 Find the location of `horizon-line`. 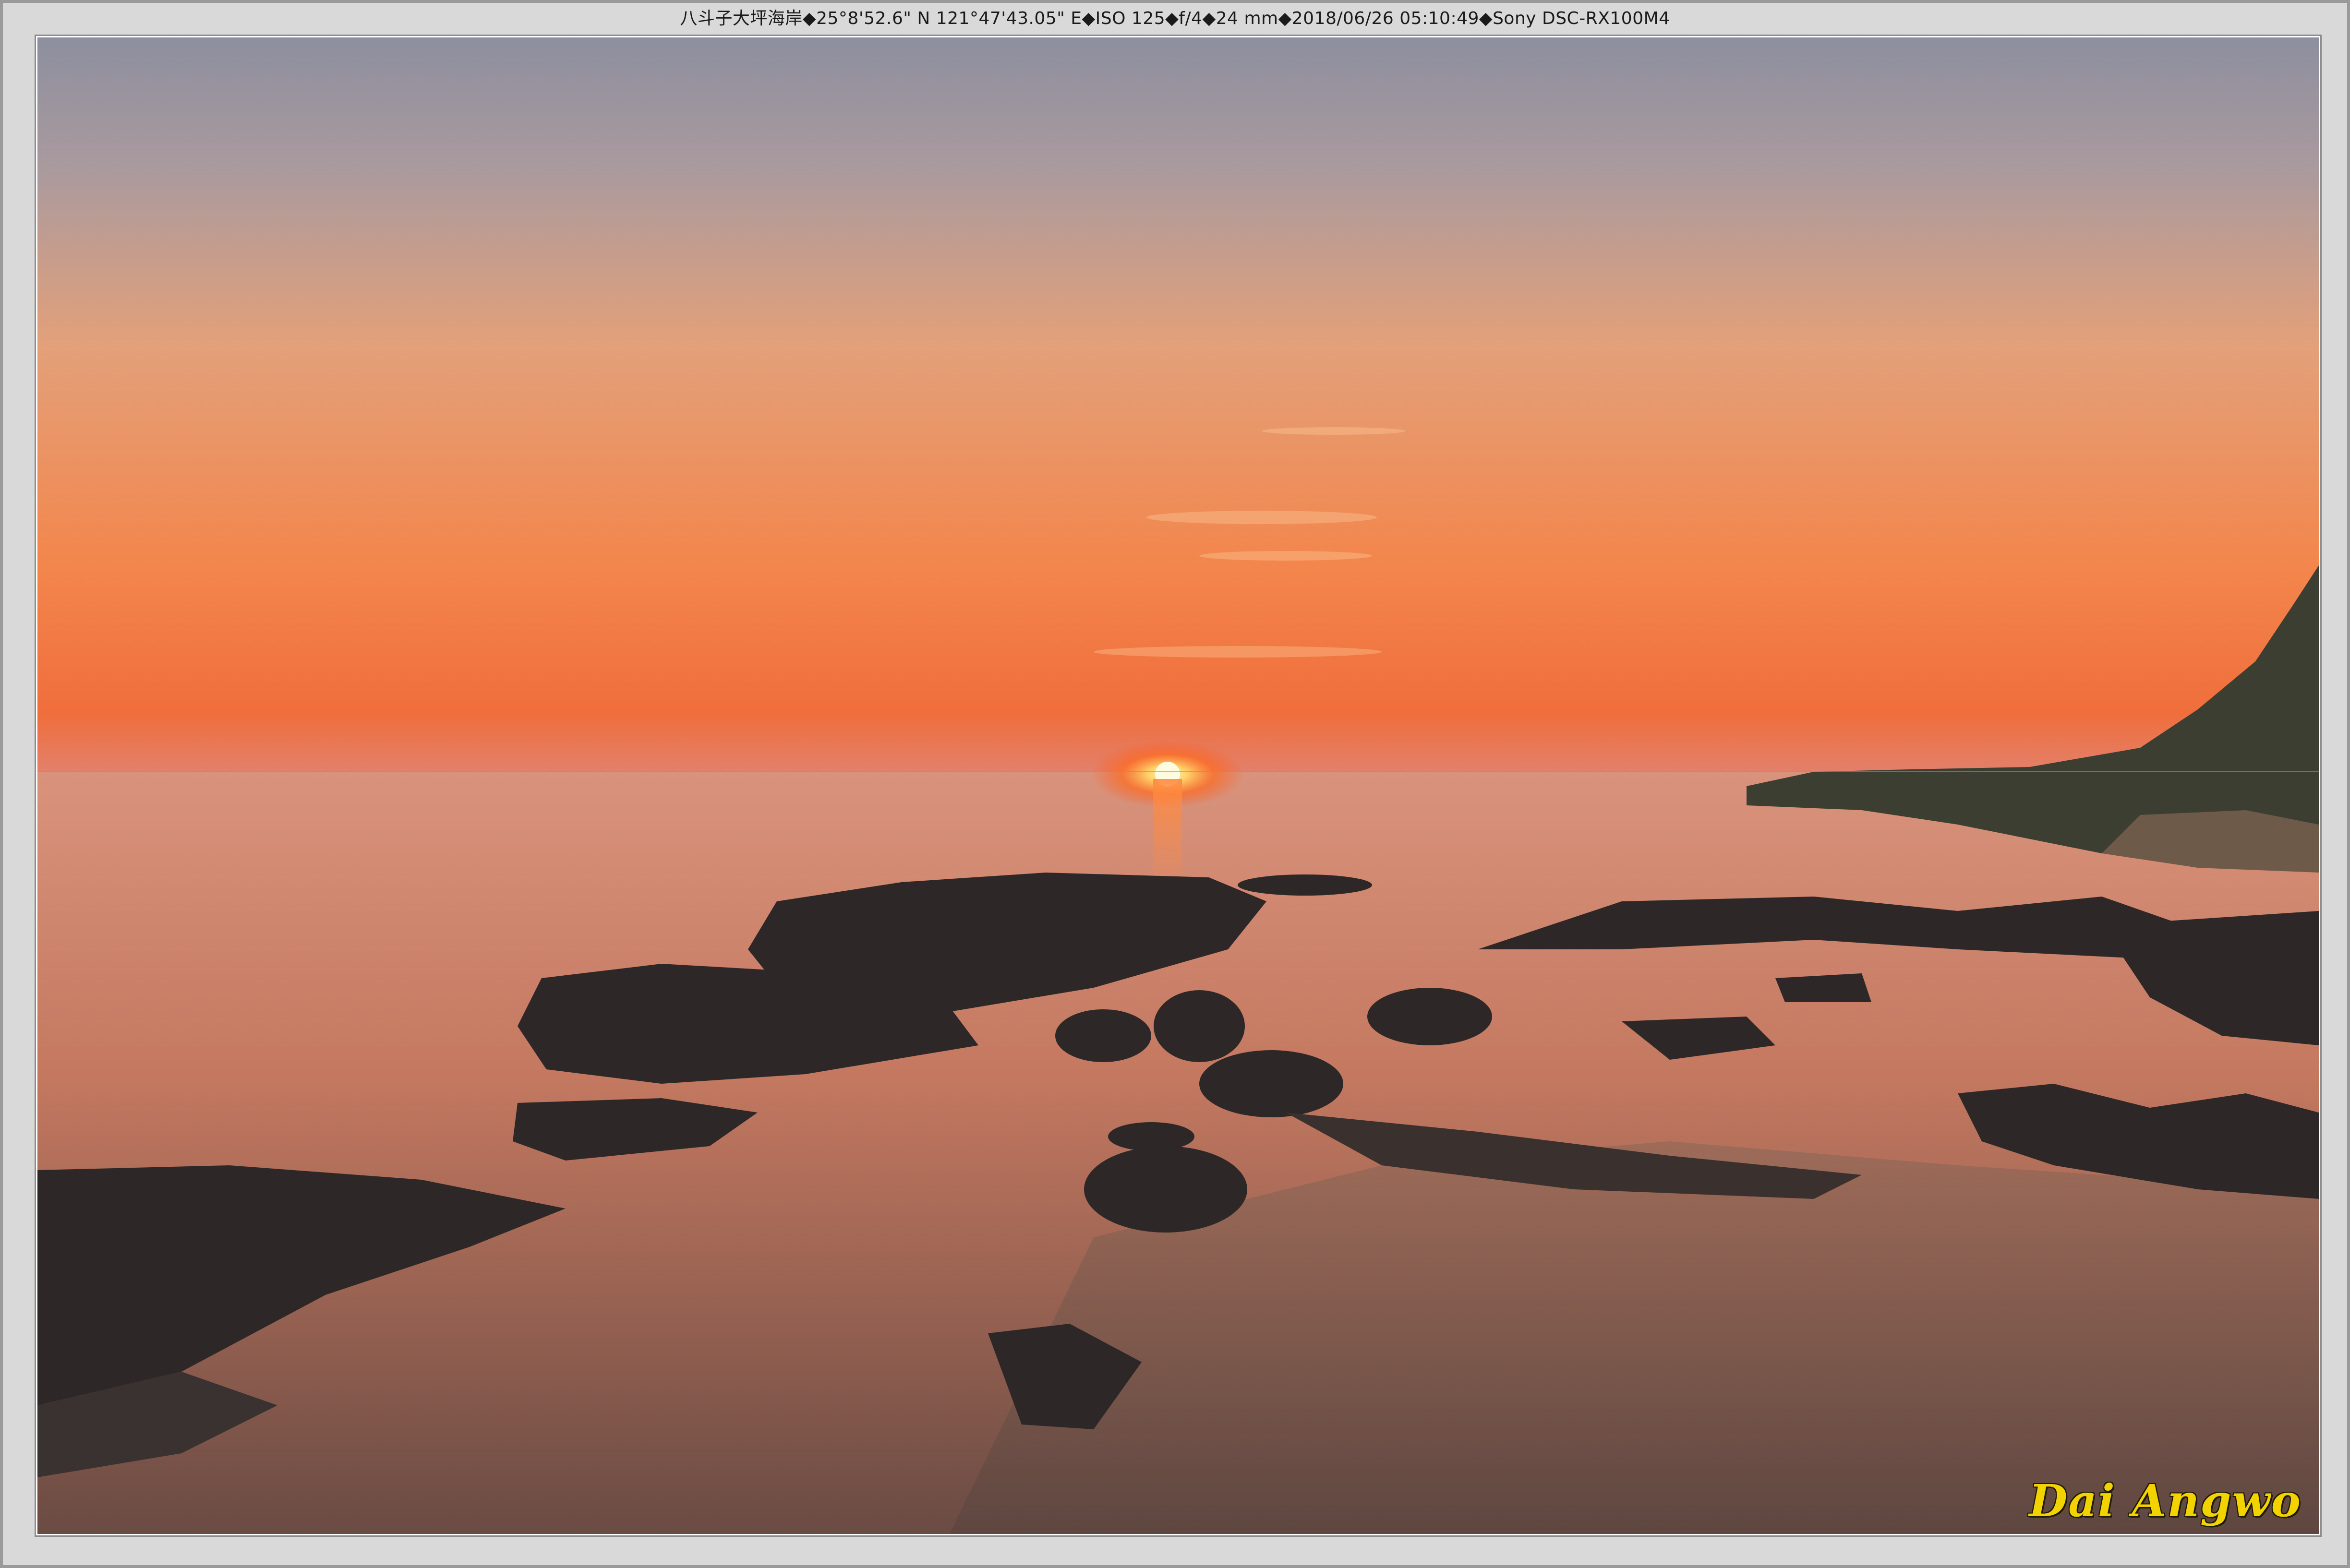

horizon-line is located at coordinates (1178, 771).